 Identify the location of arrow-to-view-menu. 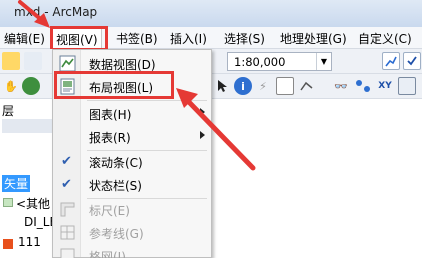
(34, 14).